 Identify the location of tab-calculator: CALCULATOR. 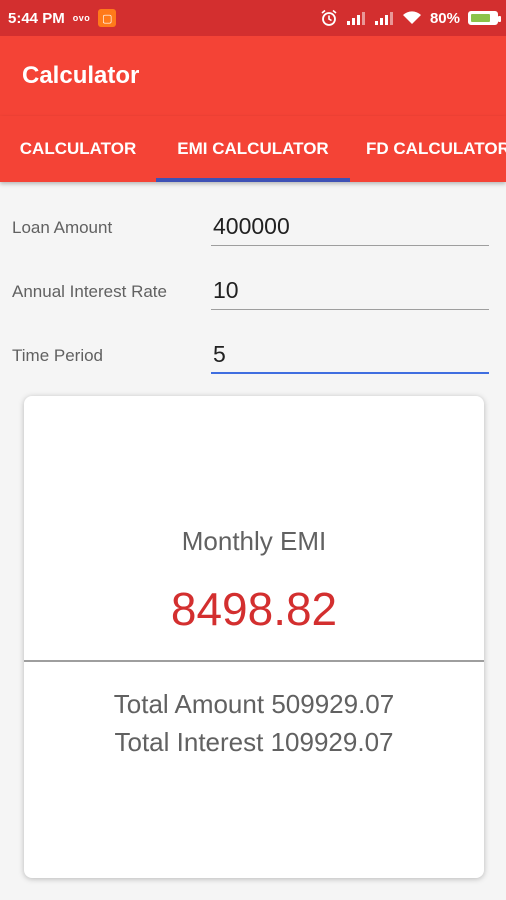
(78, 149).